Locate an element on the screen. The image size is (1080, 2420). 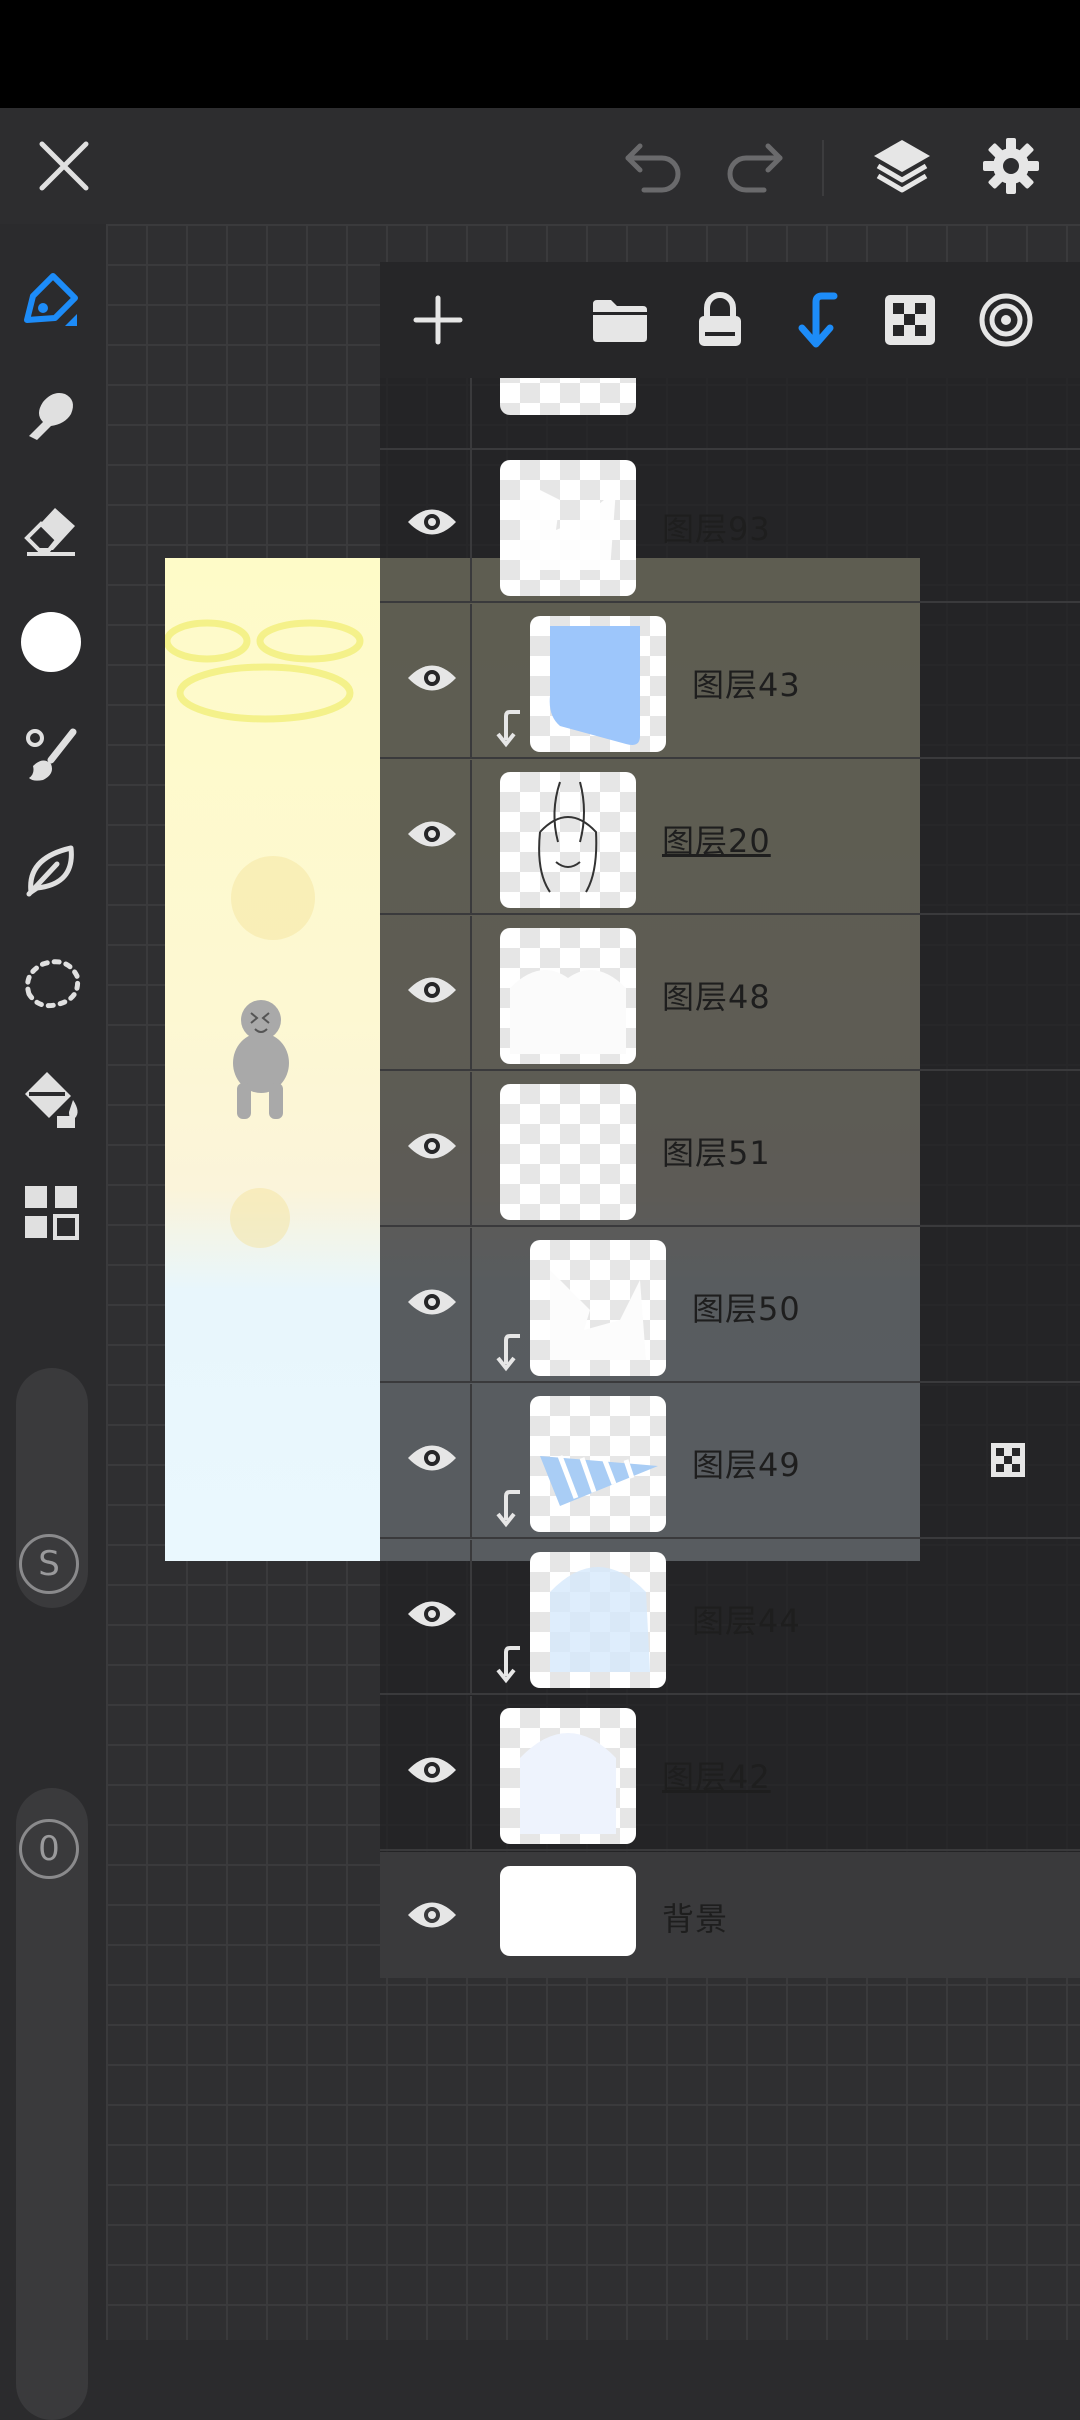
undo-icon is located at coordinates (654, 166).